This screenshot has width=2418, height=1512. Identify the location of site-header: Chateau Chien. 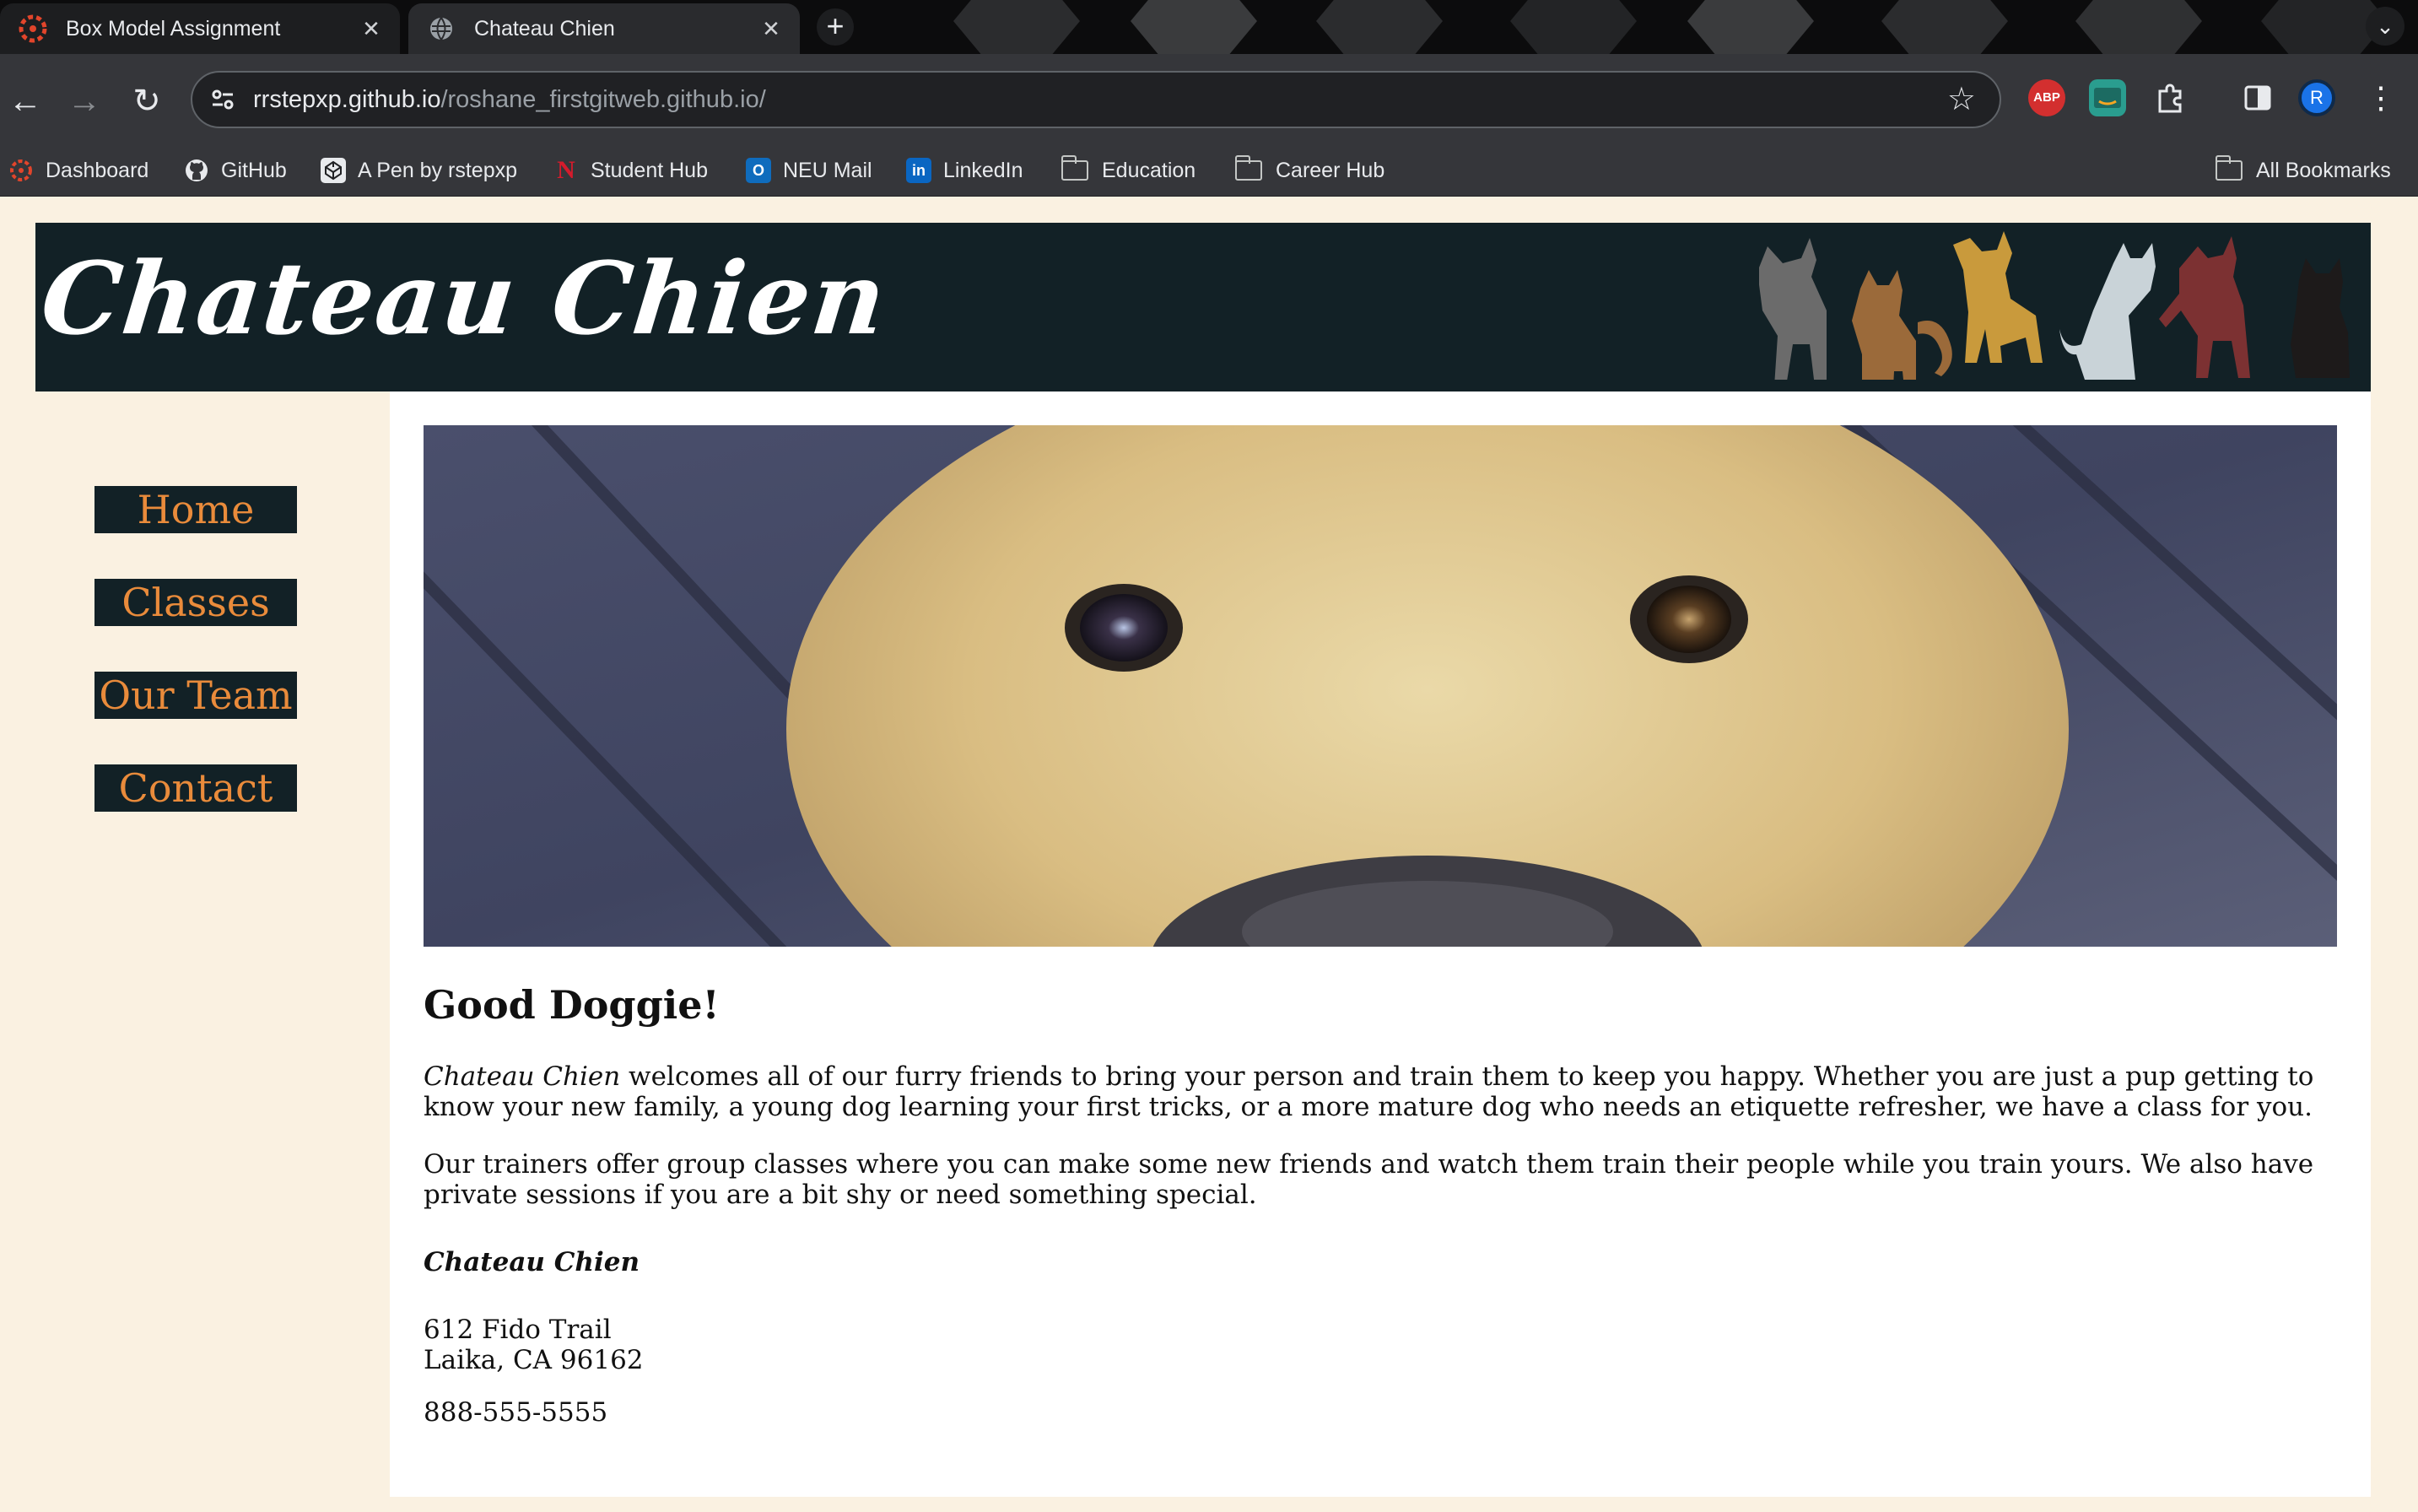
(1203, 307).